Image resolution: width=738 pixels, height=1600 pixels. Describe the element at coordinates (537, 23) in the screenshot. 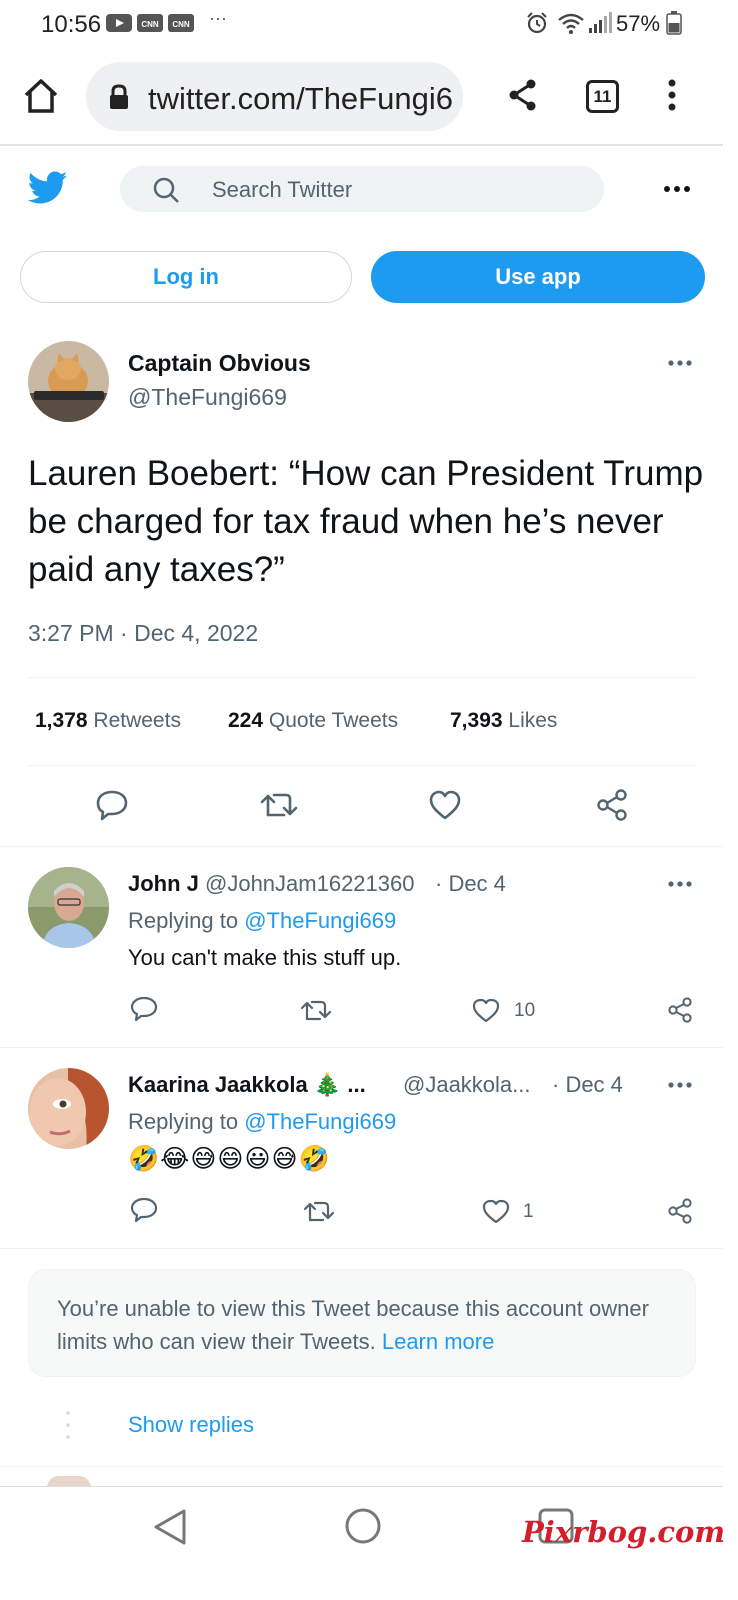

I see `alarm-icon` at that location.